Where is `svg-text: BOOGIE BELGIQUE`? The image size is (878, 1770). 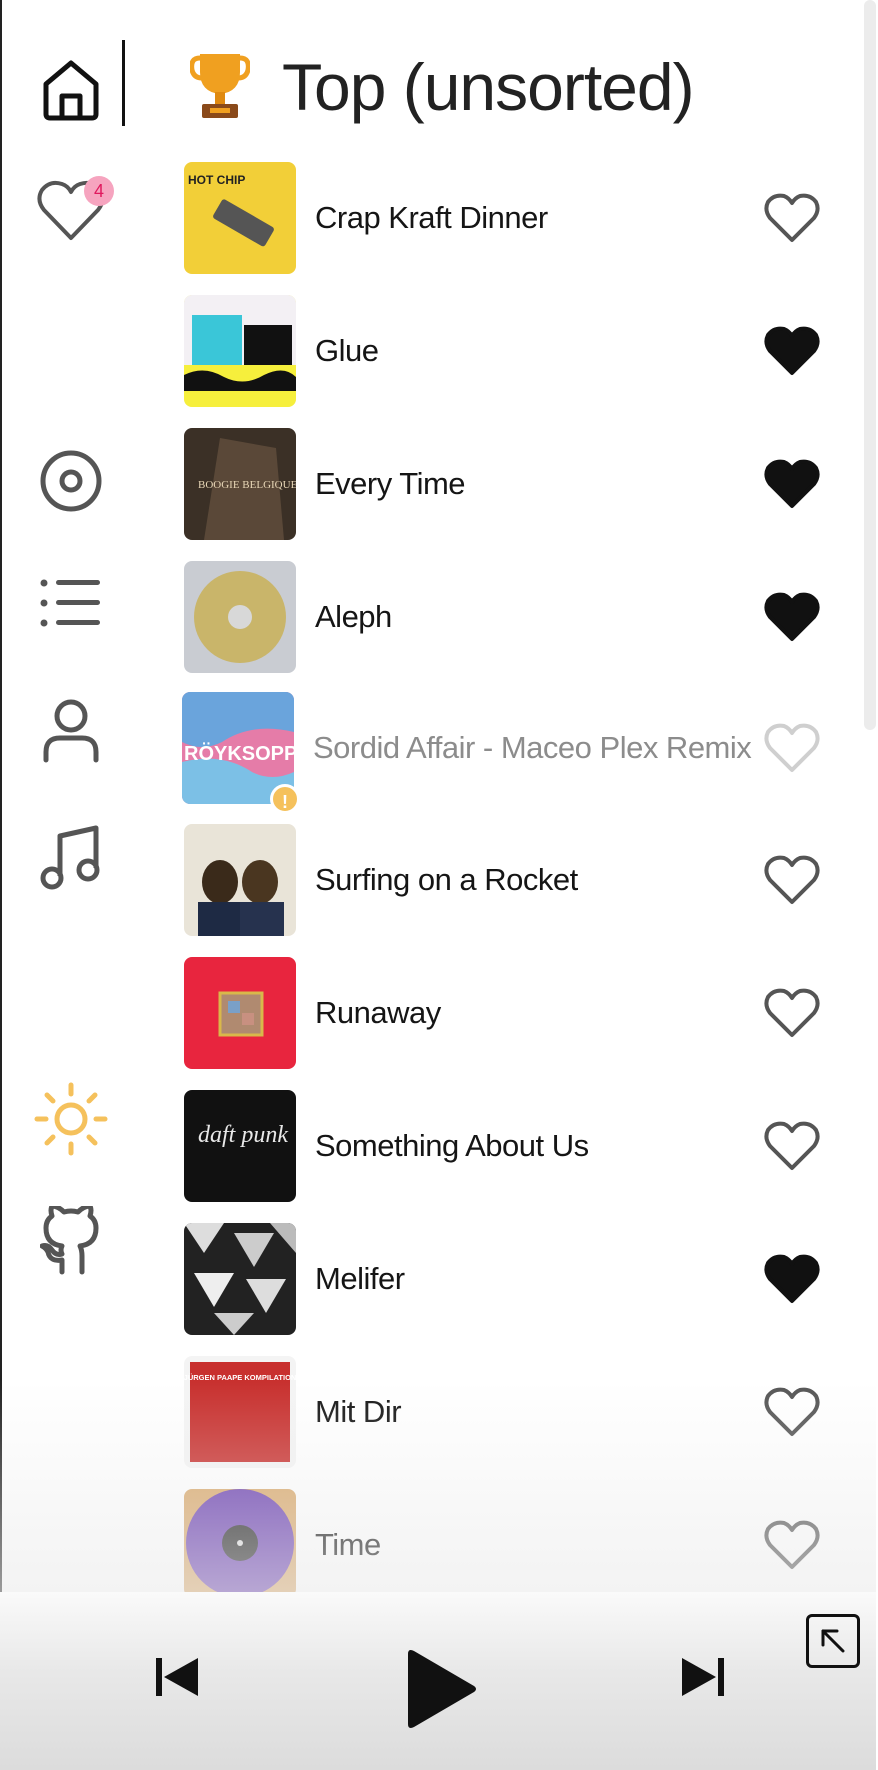 svg-text: BOOGIE BELGIQUE is located at coordinates (247, 485).